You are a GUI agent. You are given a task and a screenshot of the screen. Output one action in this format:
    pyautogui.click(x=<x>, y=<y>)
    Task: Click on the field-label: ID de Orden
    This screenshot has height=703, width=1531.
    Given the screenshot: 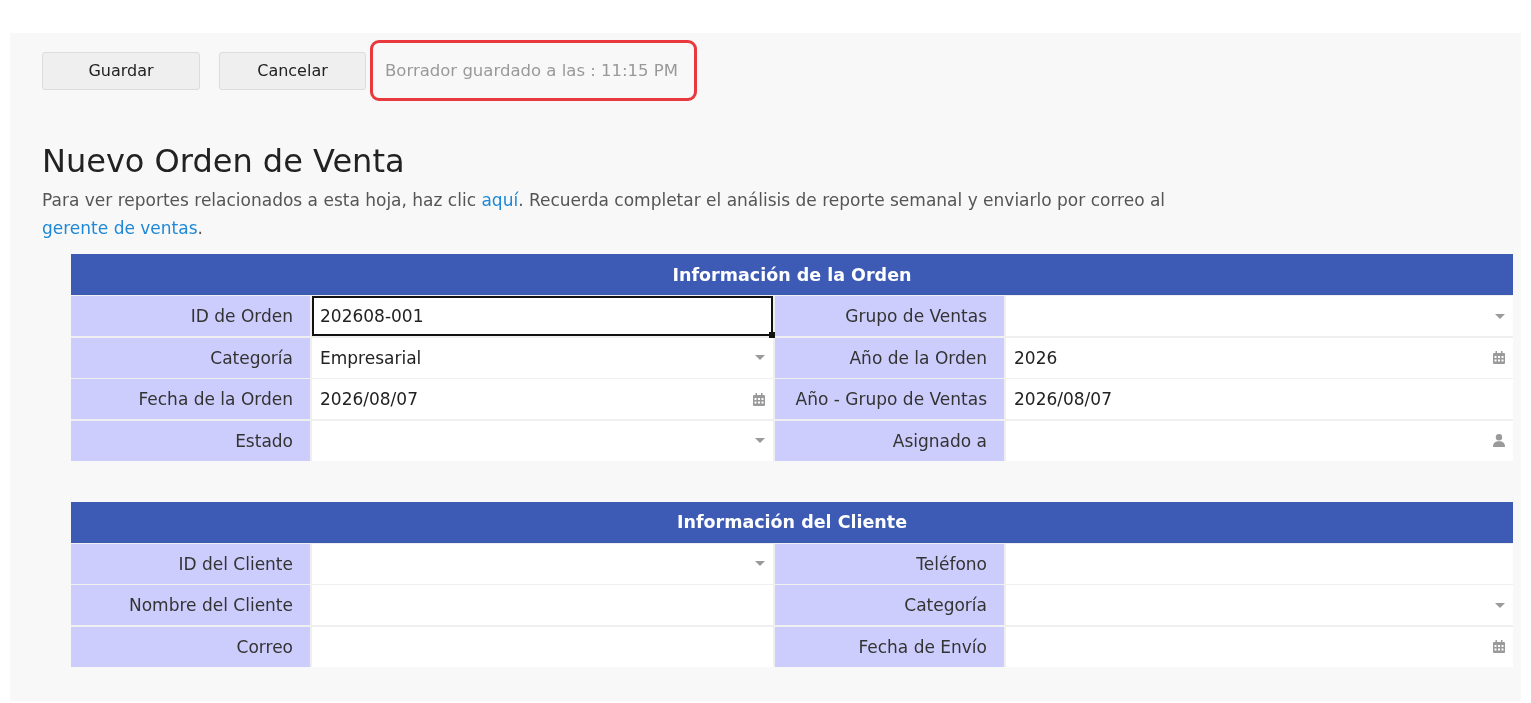 What is the action you would take?
    pyautogui.click(x=190, y=316)
    